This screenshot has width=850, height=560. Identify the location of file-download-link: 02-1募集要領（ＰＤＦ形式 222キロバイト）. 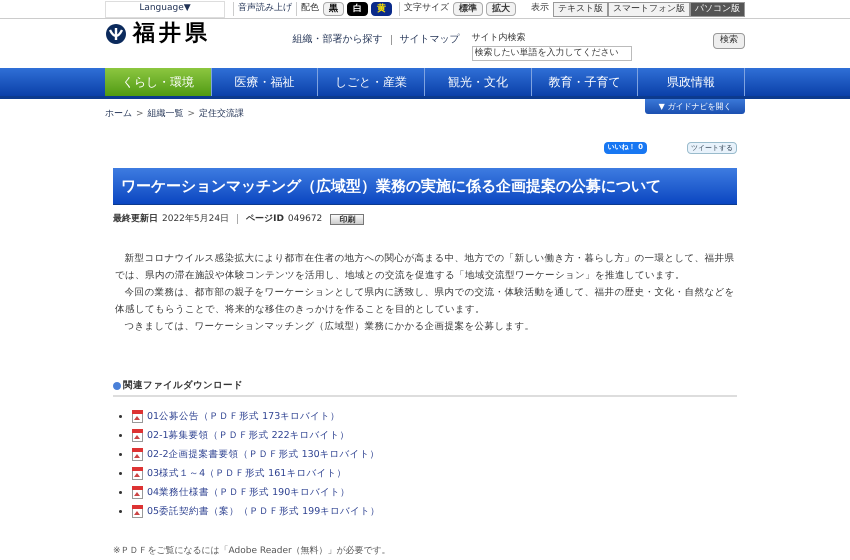
(248, 435).